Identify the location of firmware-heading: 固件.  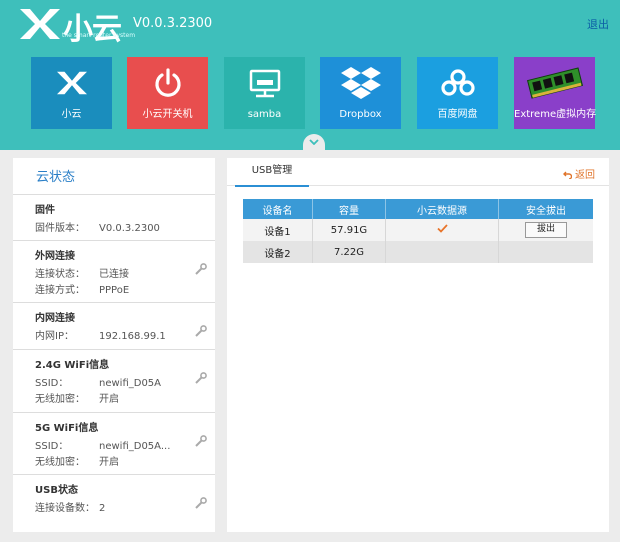
(45, 210).